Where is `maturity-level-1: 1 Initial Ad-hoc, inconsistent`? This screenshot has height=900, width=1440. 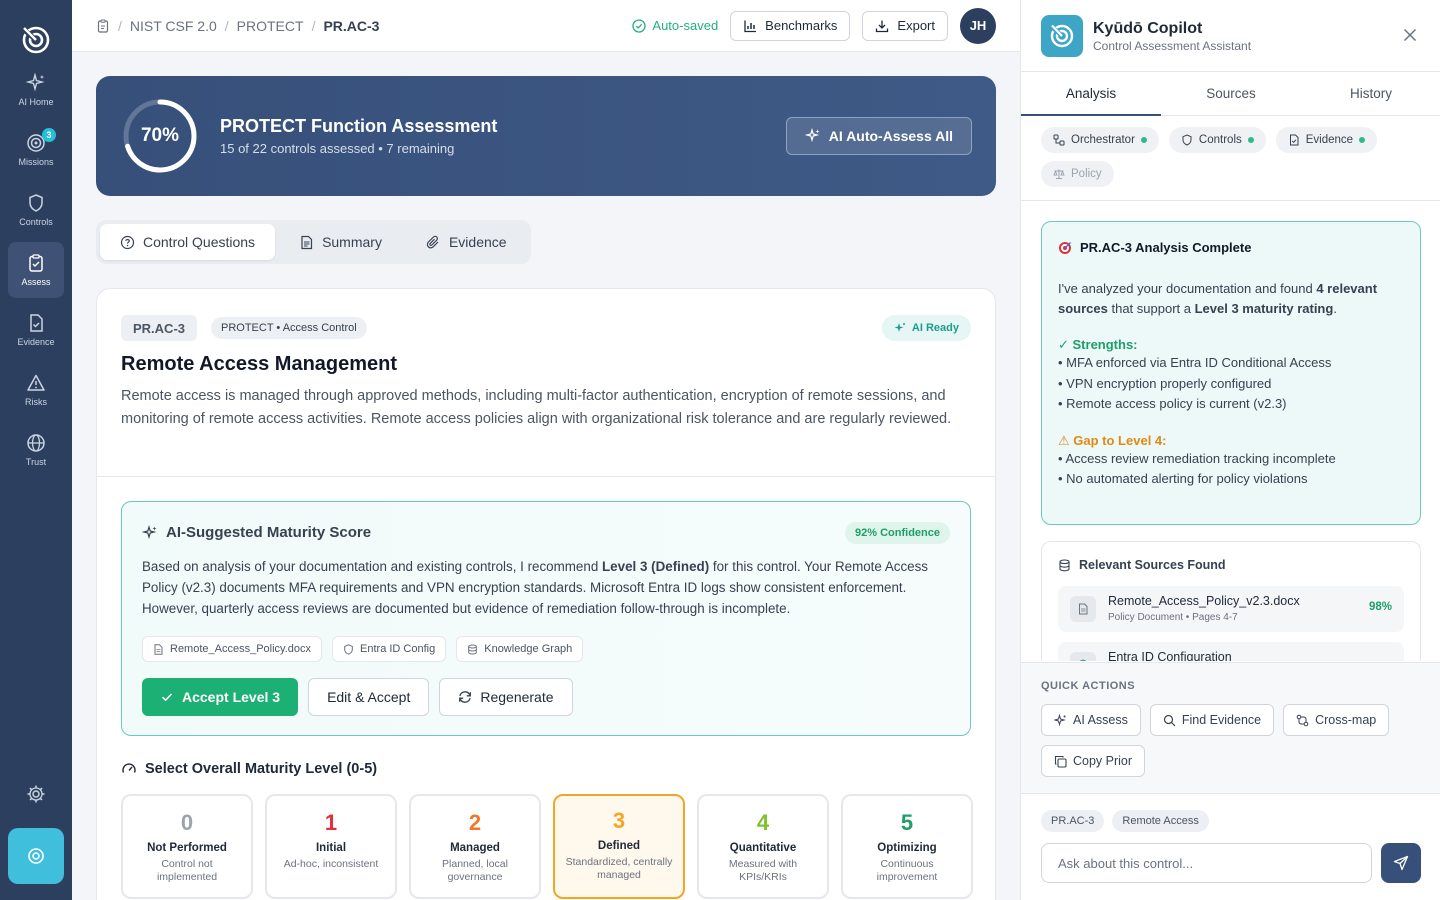 maturity-level-1: 1 Initial Ad-hoc, inconsistent is located at coordinates (331, 846).